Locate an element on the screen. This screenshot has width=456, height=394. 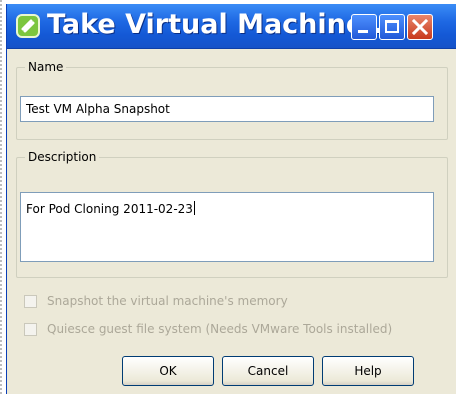
close-icon is located at coordinates (420, 27).